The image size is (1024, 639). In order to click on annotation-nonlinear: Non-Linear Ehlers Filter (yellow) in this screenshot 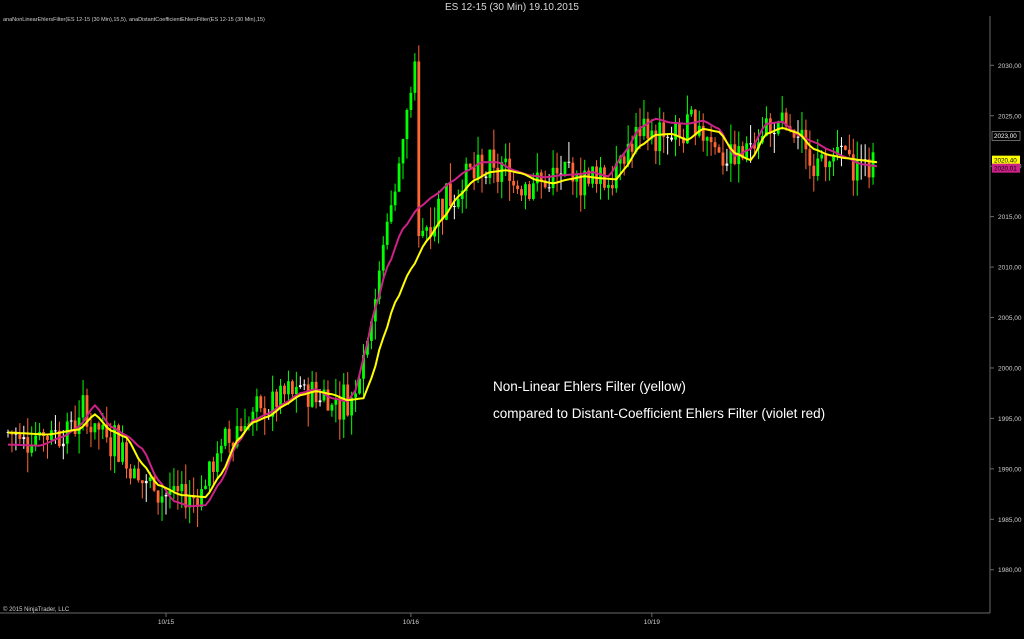, I will do `click(589, 386)`.